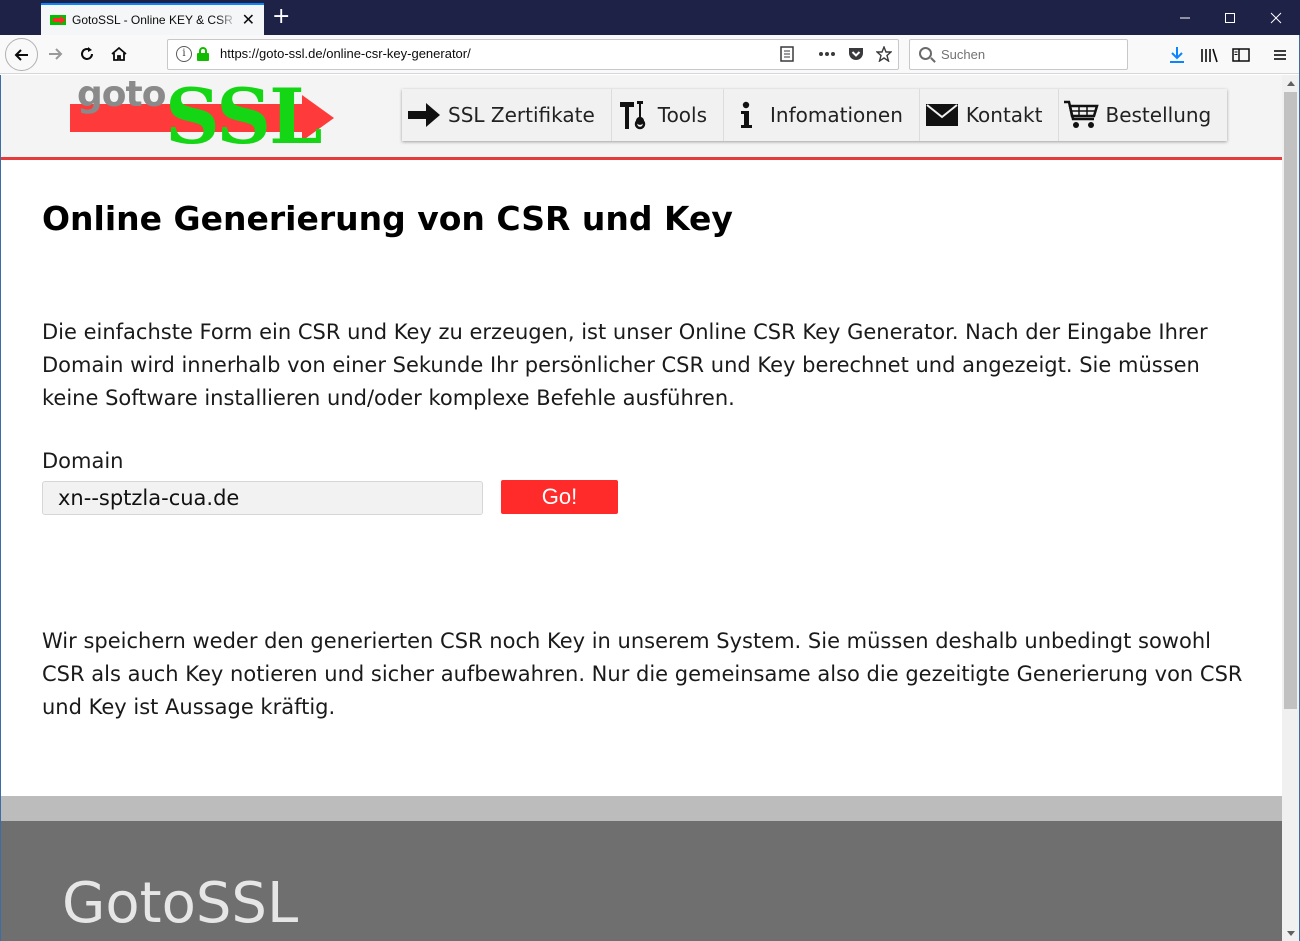 This screenshot has width=1300, height=941. I want to click on browser-tab: GotoSSL - Online KEY & CSR für ✕, so click(152, 19).